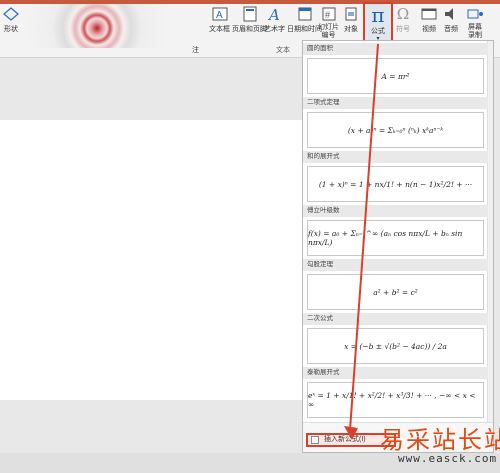 The width and height of the screenshot is (500, 473). I want to click on formula-text: a² + b² = c², so click(395, 292).